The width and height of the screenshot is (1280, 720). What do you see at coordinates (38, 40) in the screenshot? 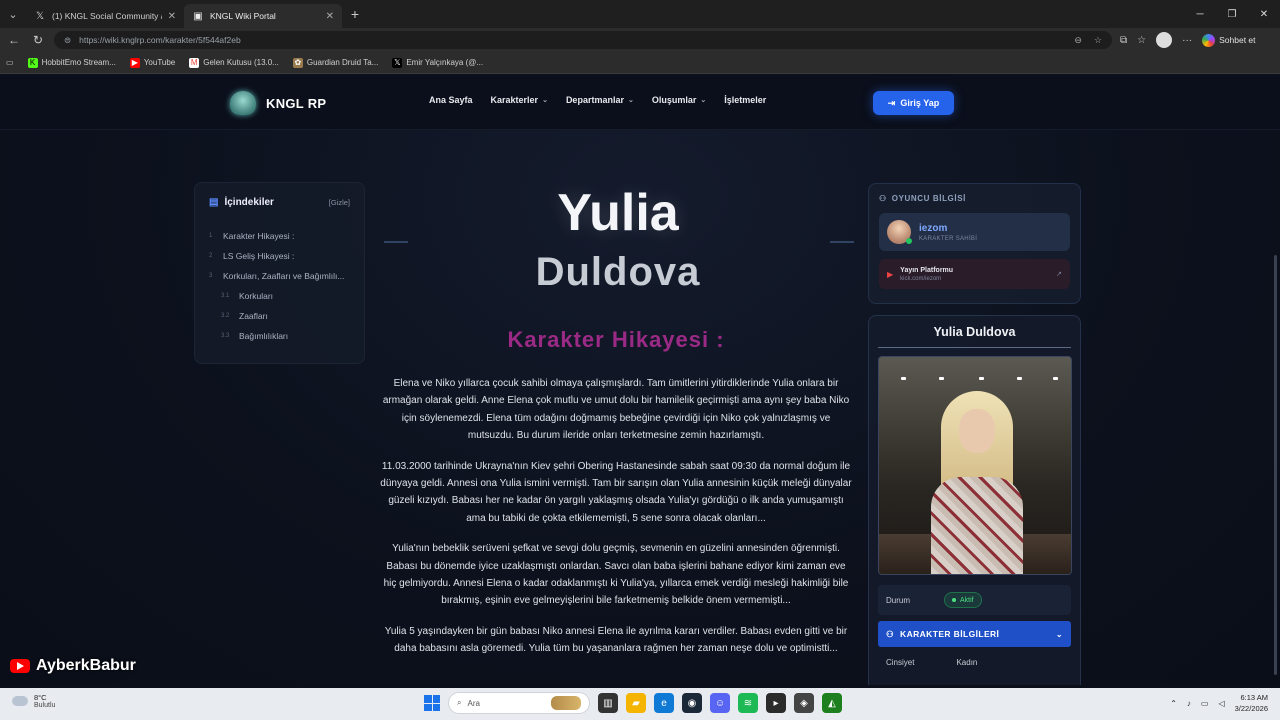
I see `refresh-icon: ↻` at bounding box center [38, 40].